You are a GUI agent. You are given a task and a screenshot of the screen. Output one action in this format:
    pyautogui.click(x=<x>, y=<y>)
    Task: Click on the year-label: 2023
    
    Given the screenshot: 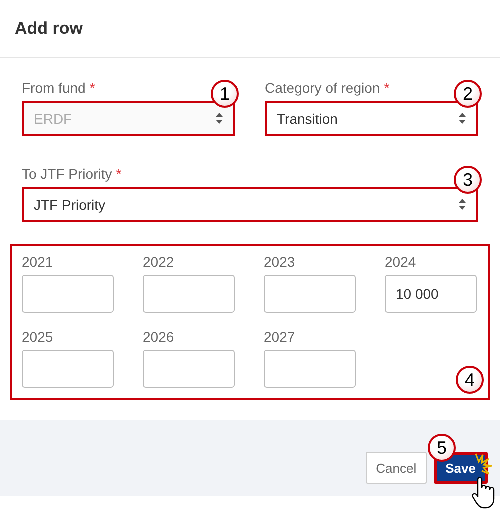 What is the action you would take?
    pyautogui.click(x=280, y=262)
    